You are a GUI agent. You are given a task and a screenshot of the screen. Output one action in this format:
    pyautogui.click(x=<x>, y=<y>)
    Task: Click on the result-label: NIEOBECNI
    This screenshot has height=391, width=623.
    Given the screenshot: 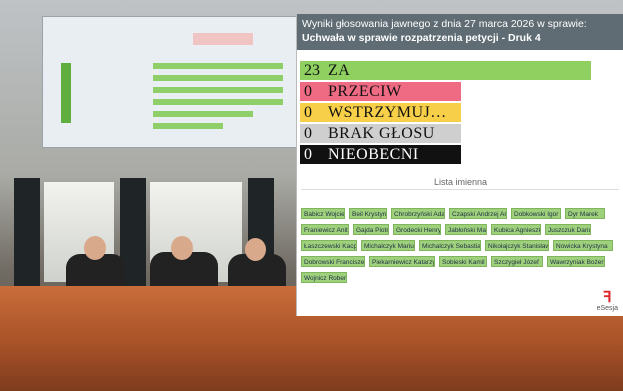 What is the action you would take?
    pyautogui.click(x=373, y=154)
    